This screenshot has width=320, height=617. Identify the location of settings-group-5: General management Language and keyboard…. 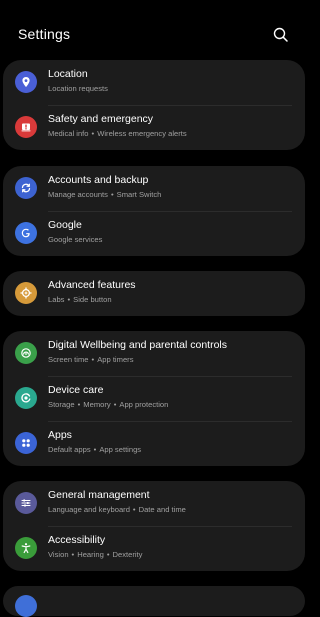
(154, 526).